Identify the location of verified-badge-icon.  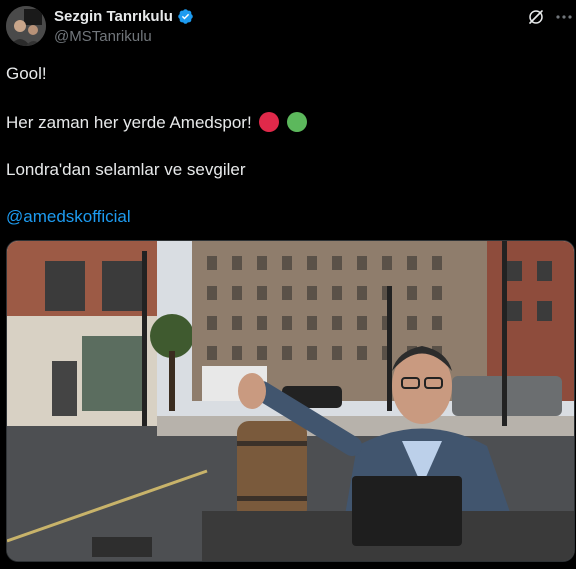
(185, 16).